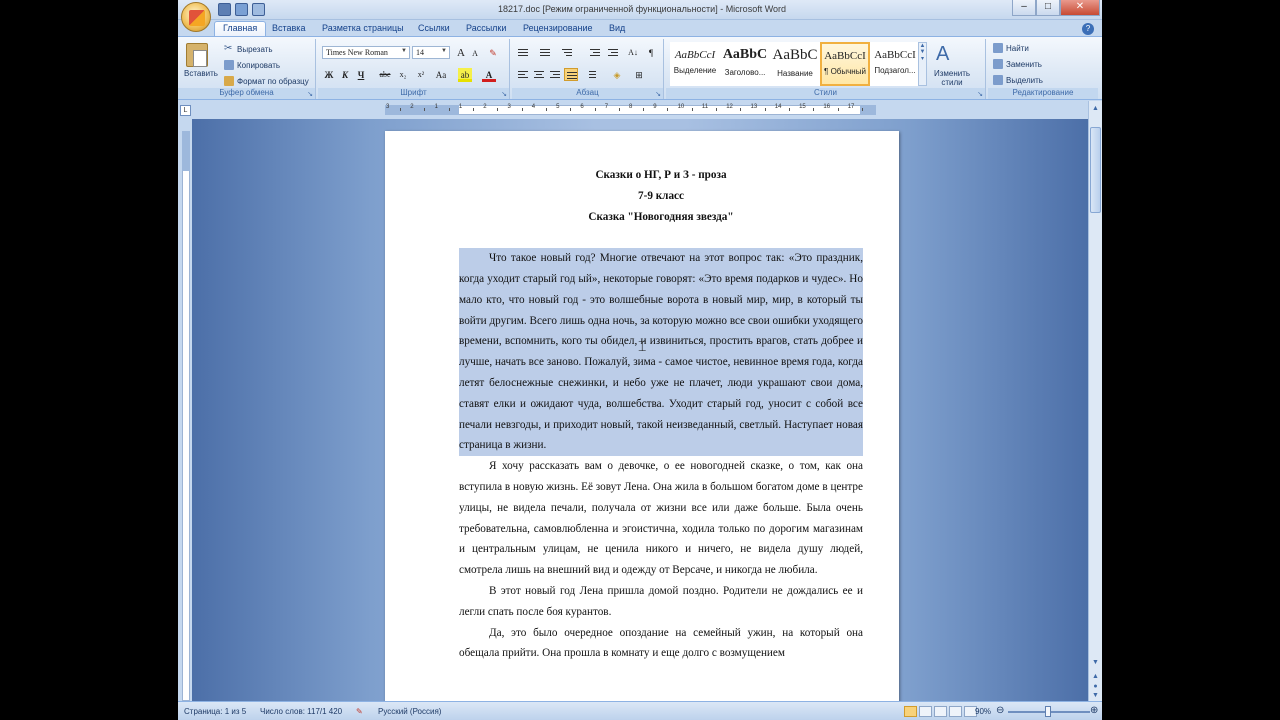 The height and width of the screenshot is (720, 1280). What do you see at coordinates (441, 75) in the screenshot?
I see `change-case-button: Aa` at bounding box center [441, 75].